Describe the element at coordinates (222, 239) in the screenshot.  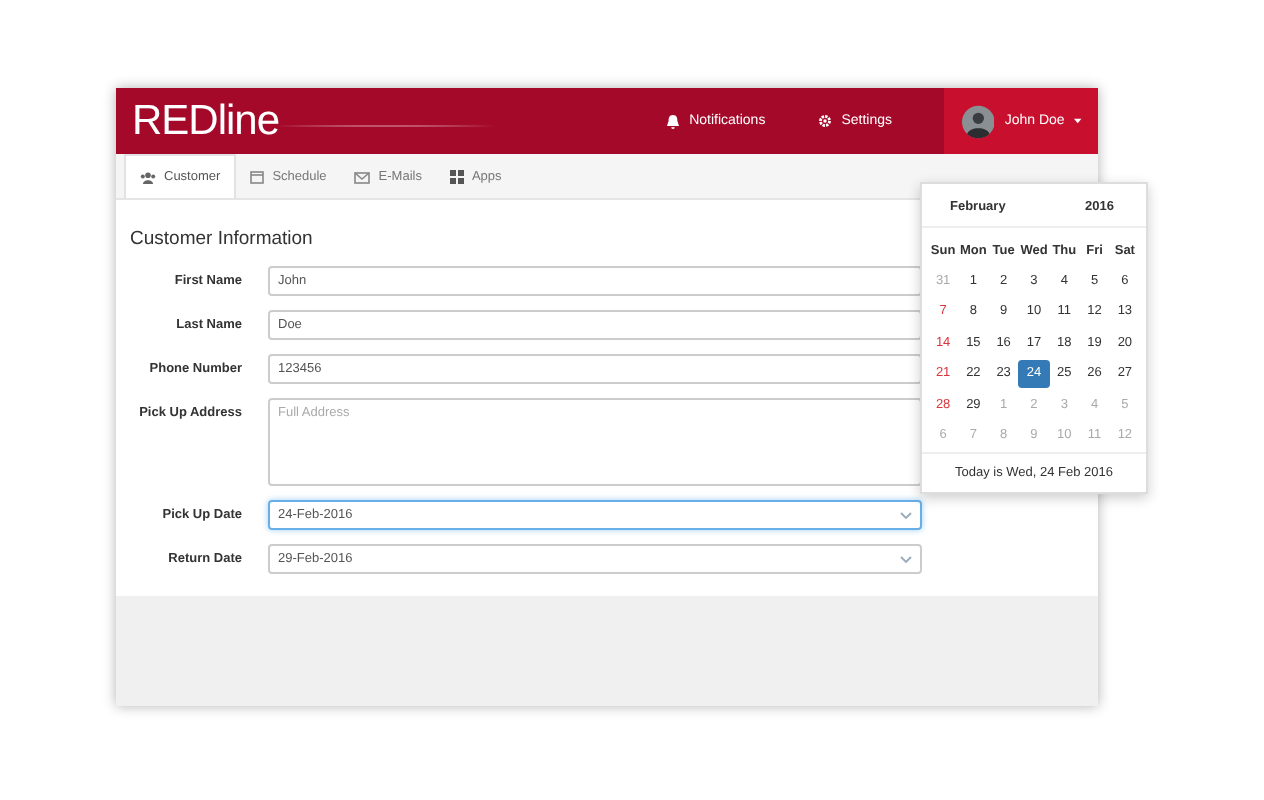
I see `section-title: Customer Information` at that location.